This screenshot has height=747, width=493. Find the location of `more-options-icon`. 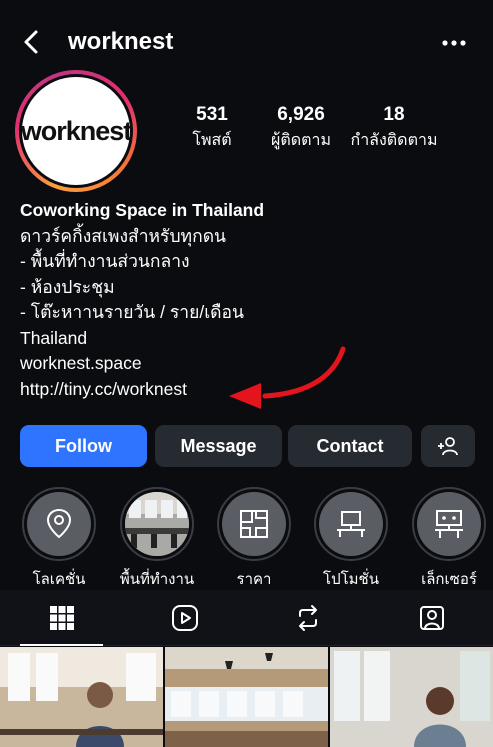

more-options-icon is located at coordinates (454, 42).